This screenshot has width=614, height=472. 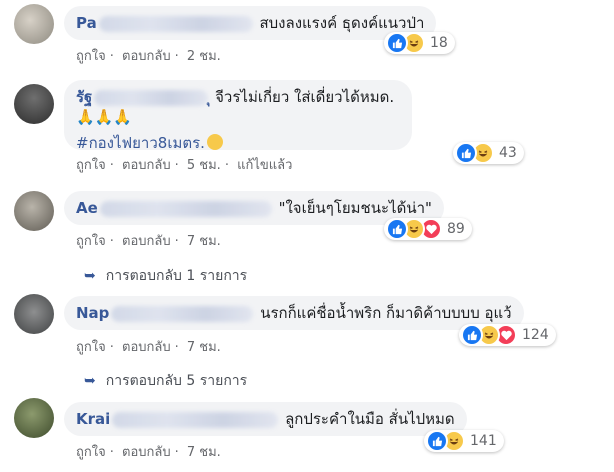 What do you see at coordinates (204, 165) in the screenshot?
I see `timestamp: 5 ชม.` at bounding box center [204, 165].